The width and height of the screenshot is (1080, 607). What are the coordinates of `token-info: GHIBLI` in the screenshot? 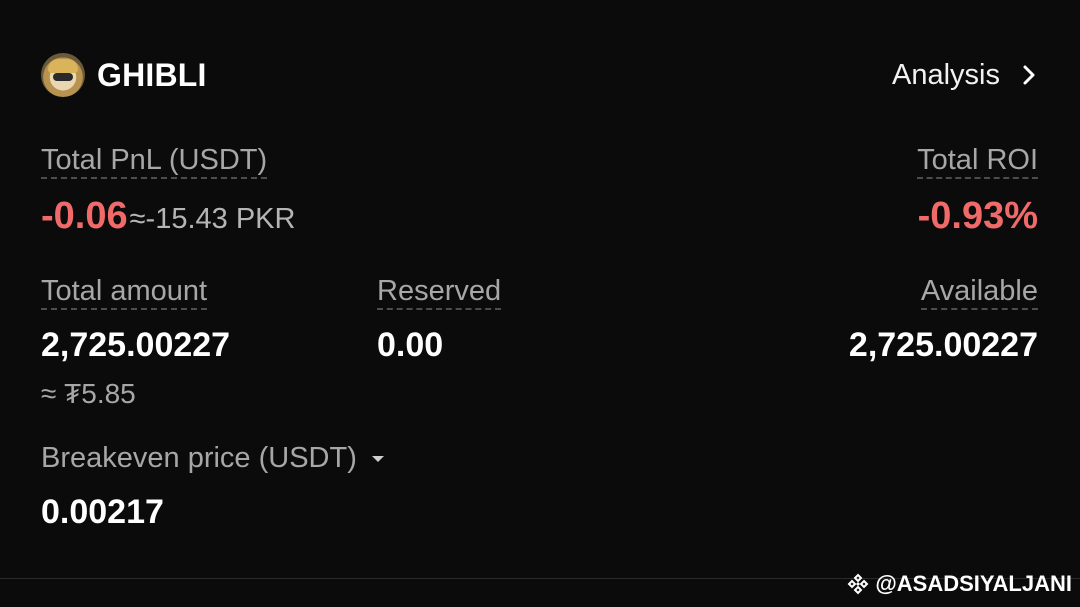 It's located at (124, 75).